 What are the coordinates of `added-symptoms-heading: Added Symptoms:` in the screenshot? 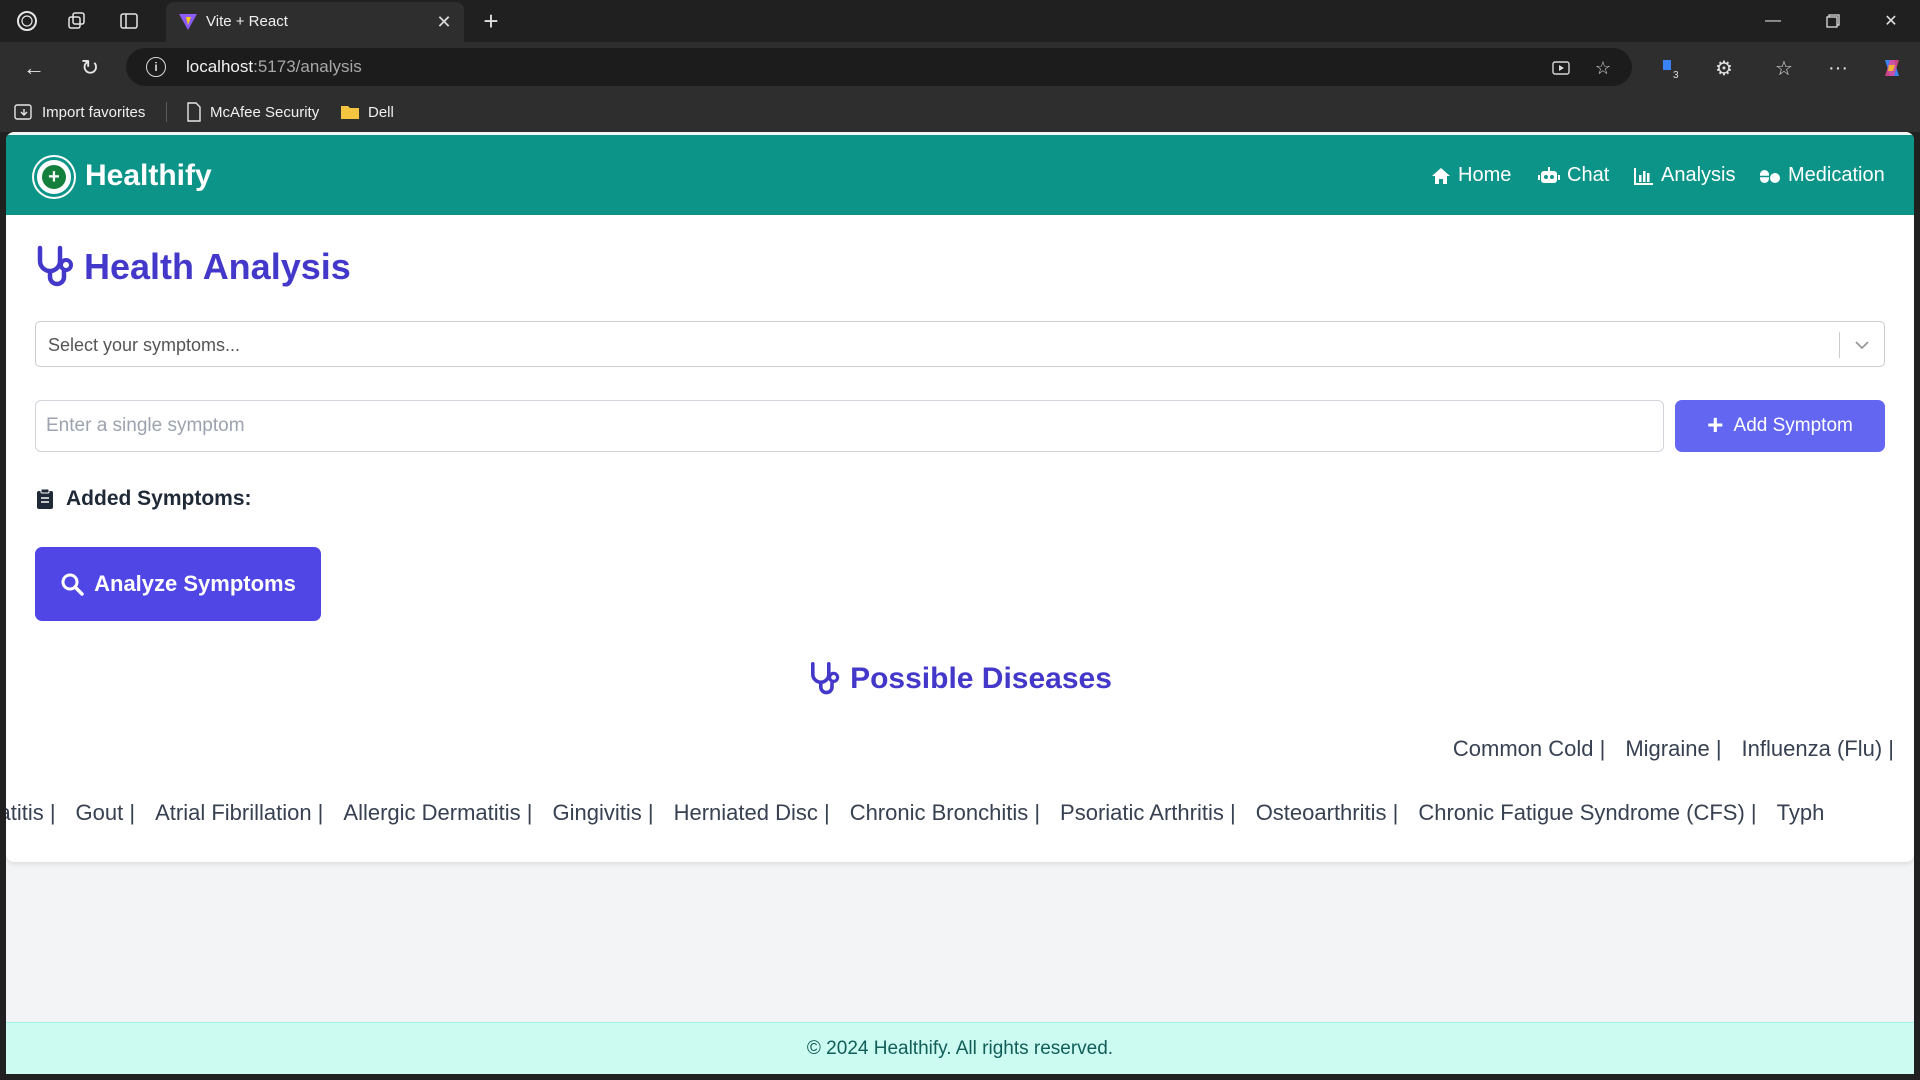 It's located at (144, 499).